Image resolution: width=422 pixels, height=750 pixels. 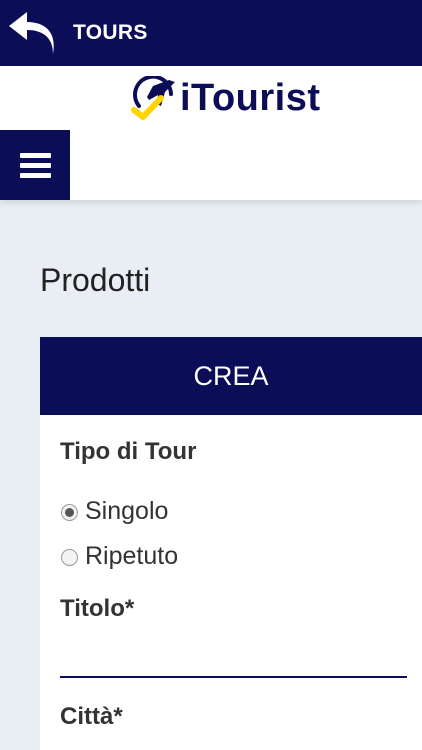 I want to click on tour-type-label: Tipo di Tour, so click(x=128, y=451).